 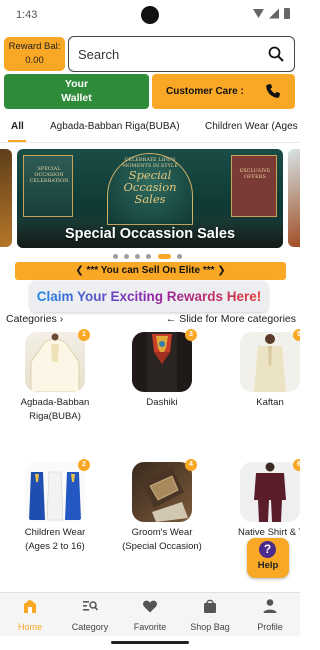 What do you see at coordinates (181, 54) in the screenshot?
I see `search-input: Search` at bounding box center [181, 54].